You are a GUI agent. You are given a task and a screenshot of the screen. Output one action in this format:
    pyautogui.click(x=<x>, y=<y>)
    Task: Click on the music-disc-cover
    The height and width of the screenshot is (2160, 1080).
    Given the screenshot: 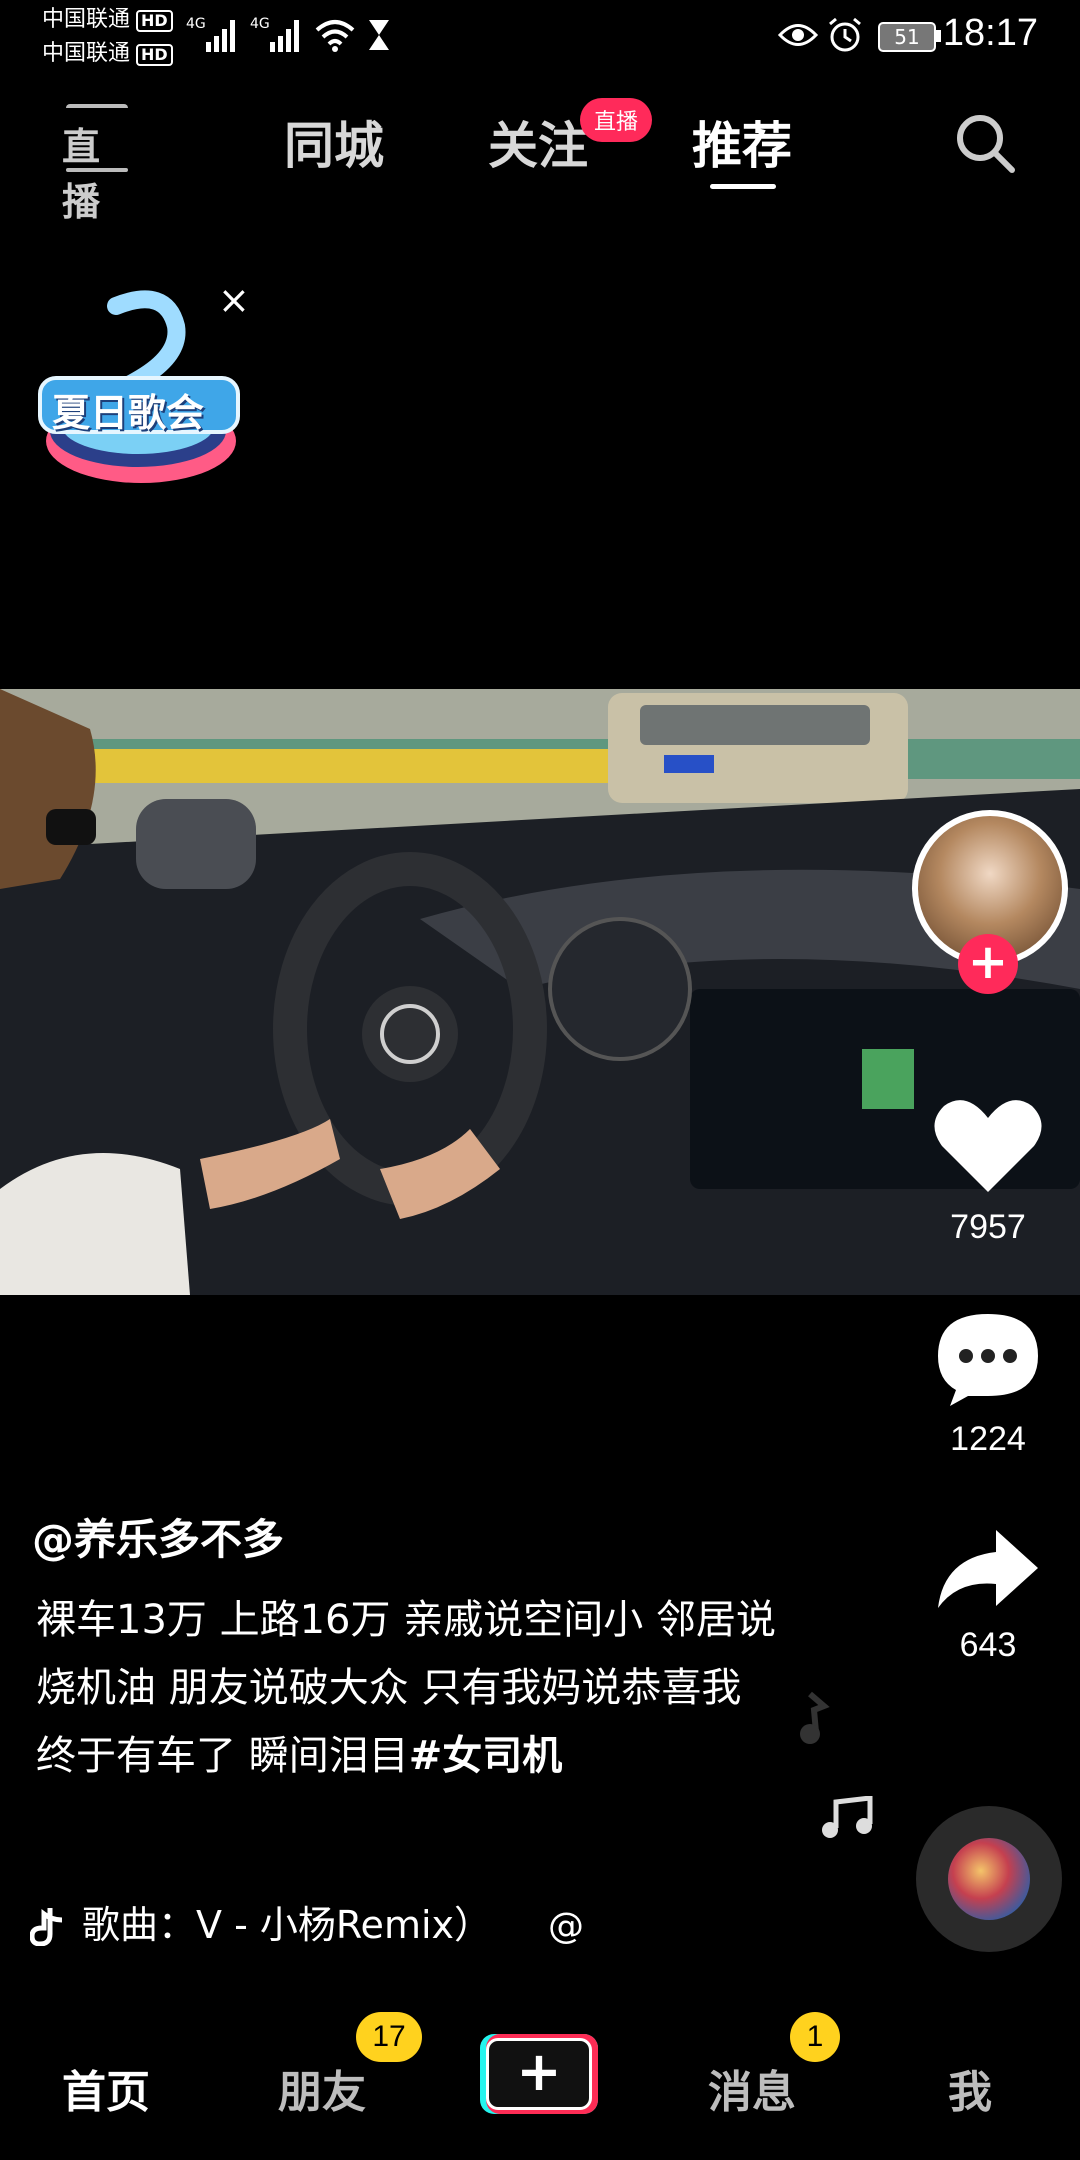 What is the action you would take?
    pyautogui.click(x=989, y=1879)
    